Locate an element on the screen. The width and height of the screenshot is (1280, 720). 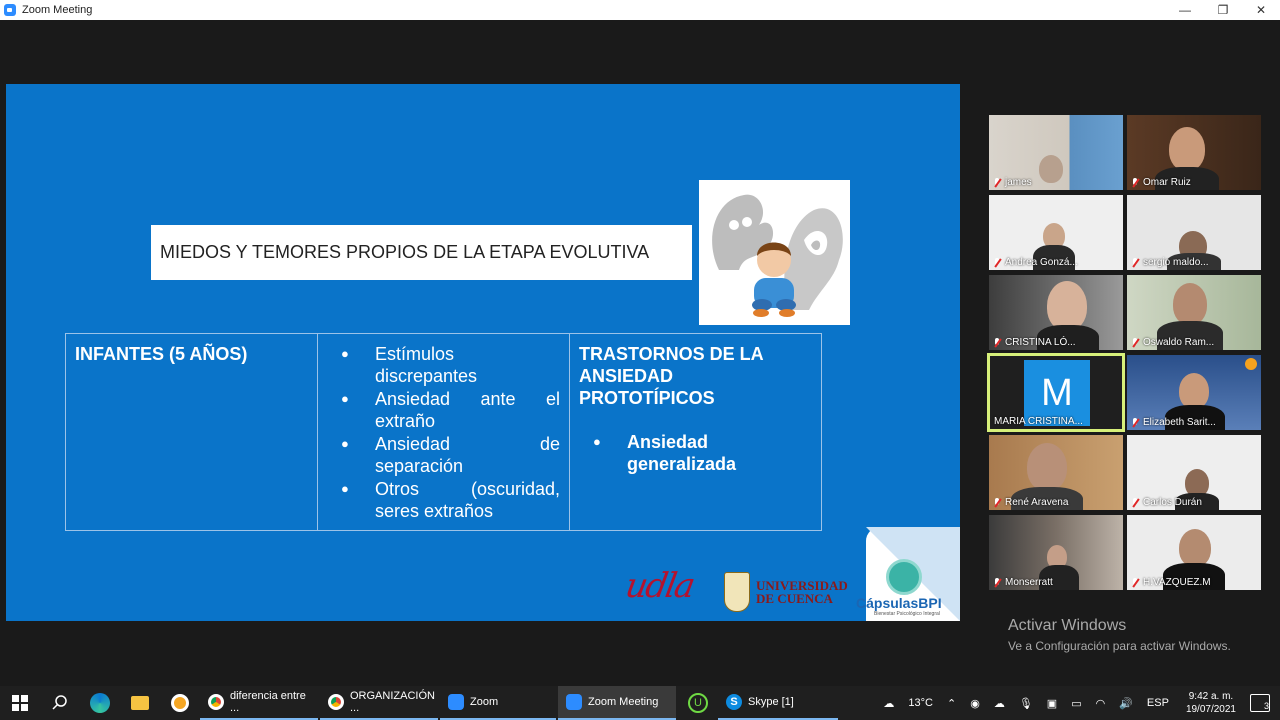
table-col-infantes: INFANTES (5 AÑOS) is located at coordinates (192, 432).